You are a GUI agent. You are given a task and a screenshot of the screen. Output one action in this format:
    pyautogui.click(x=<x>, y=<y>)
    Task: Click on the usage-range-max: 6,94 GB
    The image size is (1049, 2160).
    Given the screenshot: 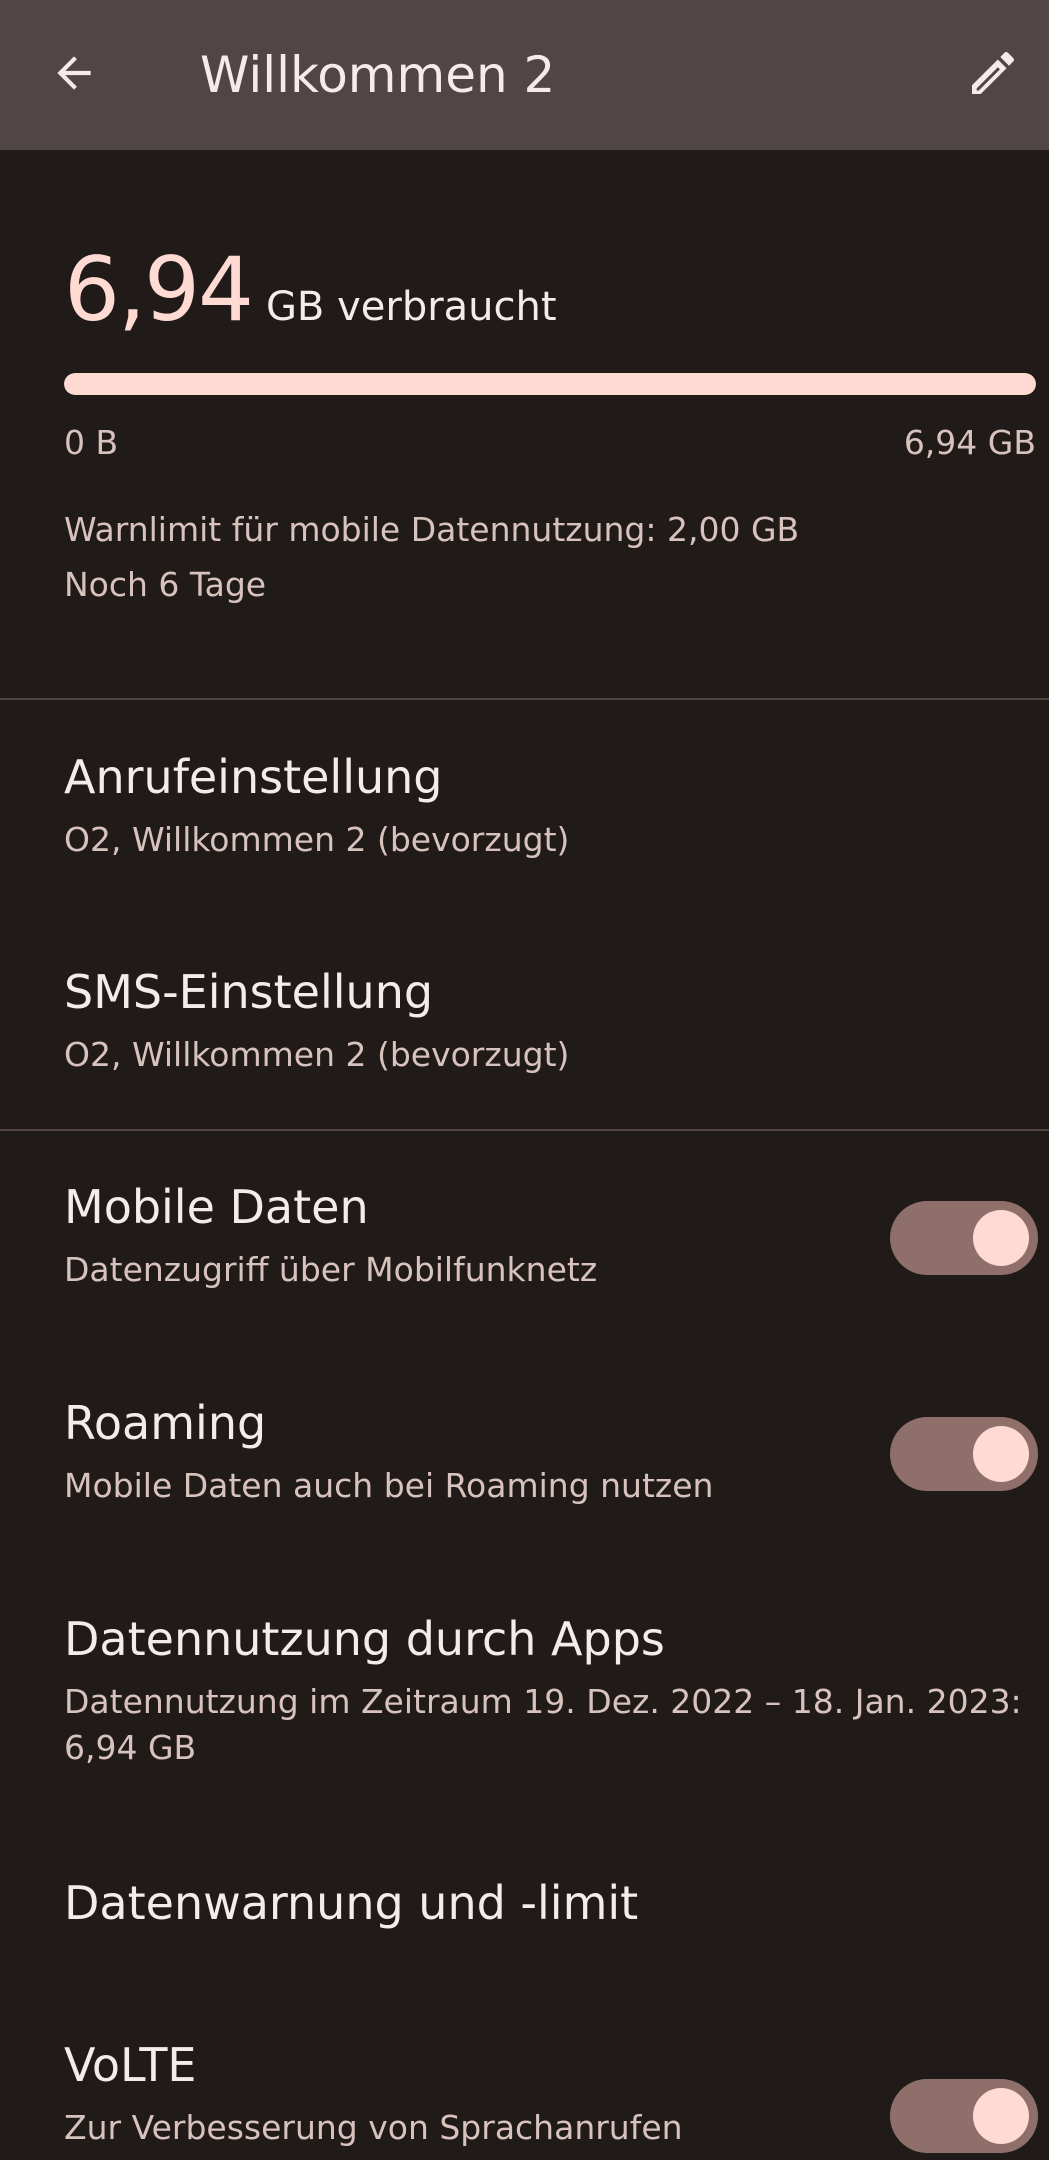 What is the action you would take?
    pyautogui.click(x=969, y=442)
    